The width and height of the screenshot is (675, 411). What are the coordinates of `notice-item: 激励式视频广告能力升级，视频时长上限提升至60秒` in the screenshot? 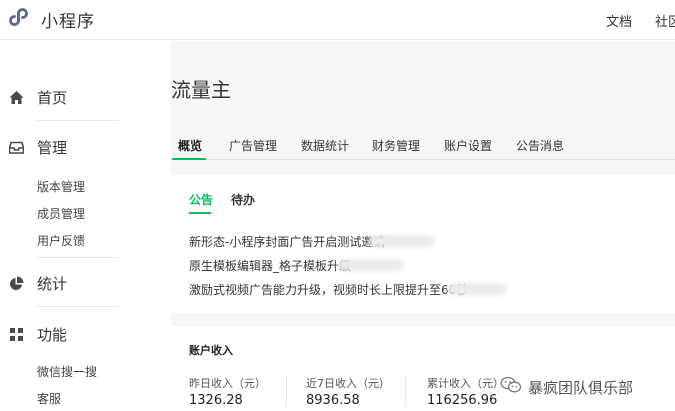 It's located at (328, 289).